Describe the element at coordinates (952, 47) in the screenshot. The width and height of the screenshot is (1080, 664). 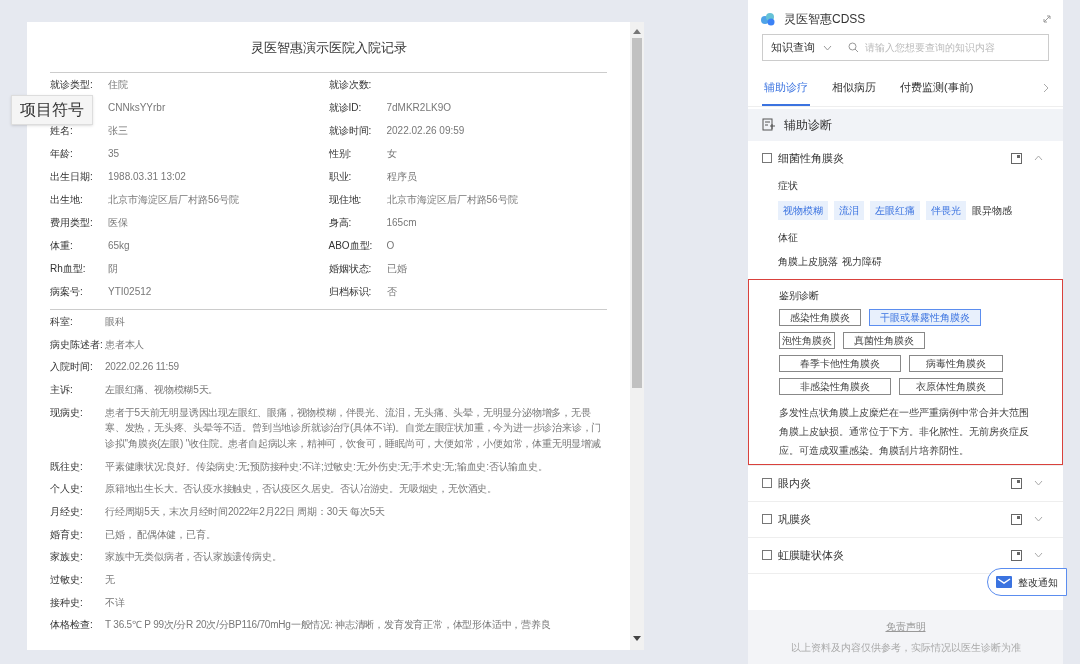
I see `search-field: 请输入您想要查询的知识内容` at that location.